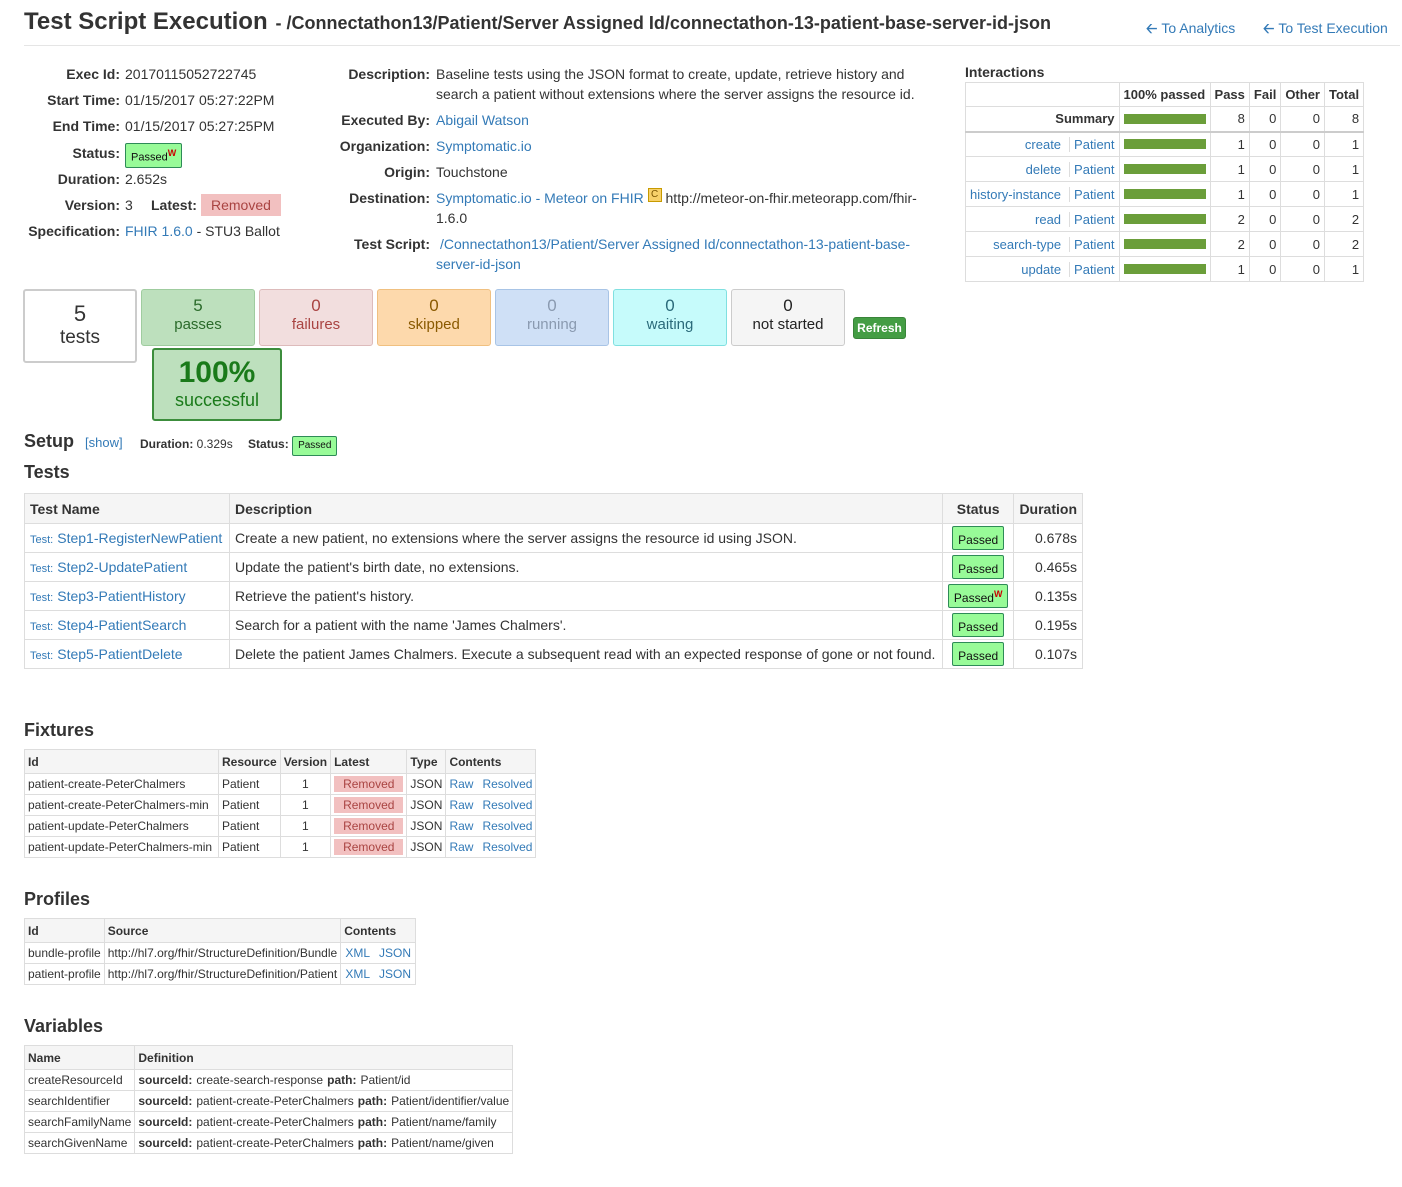 This screenshot has height=1187, width=1402. What do you see at coordinates (1043, 144) in the screenshot?
I see `interaction-op-link: create` at bounding box center [1043, 144].